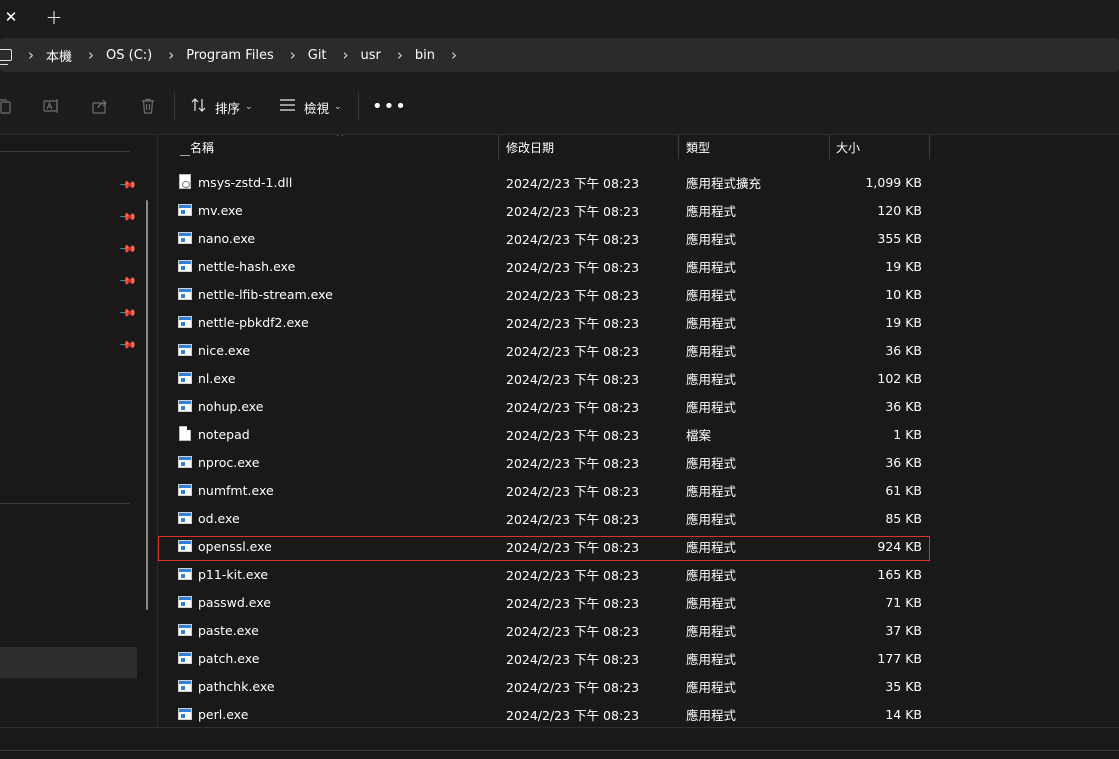  I want to click on copy-icon, so click(7, 106).